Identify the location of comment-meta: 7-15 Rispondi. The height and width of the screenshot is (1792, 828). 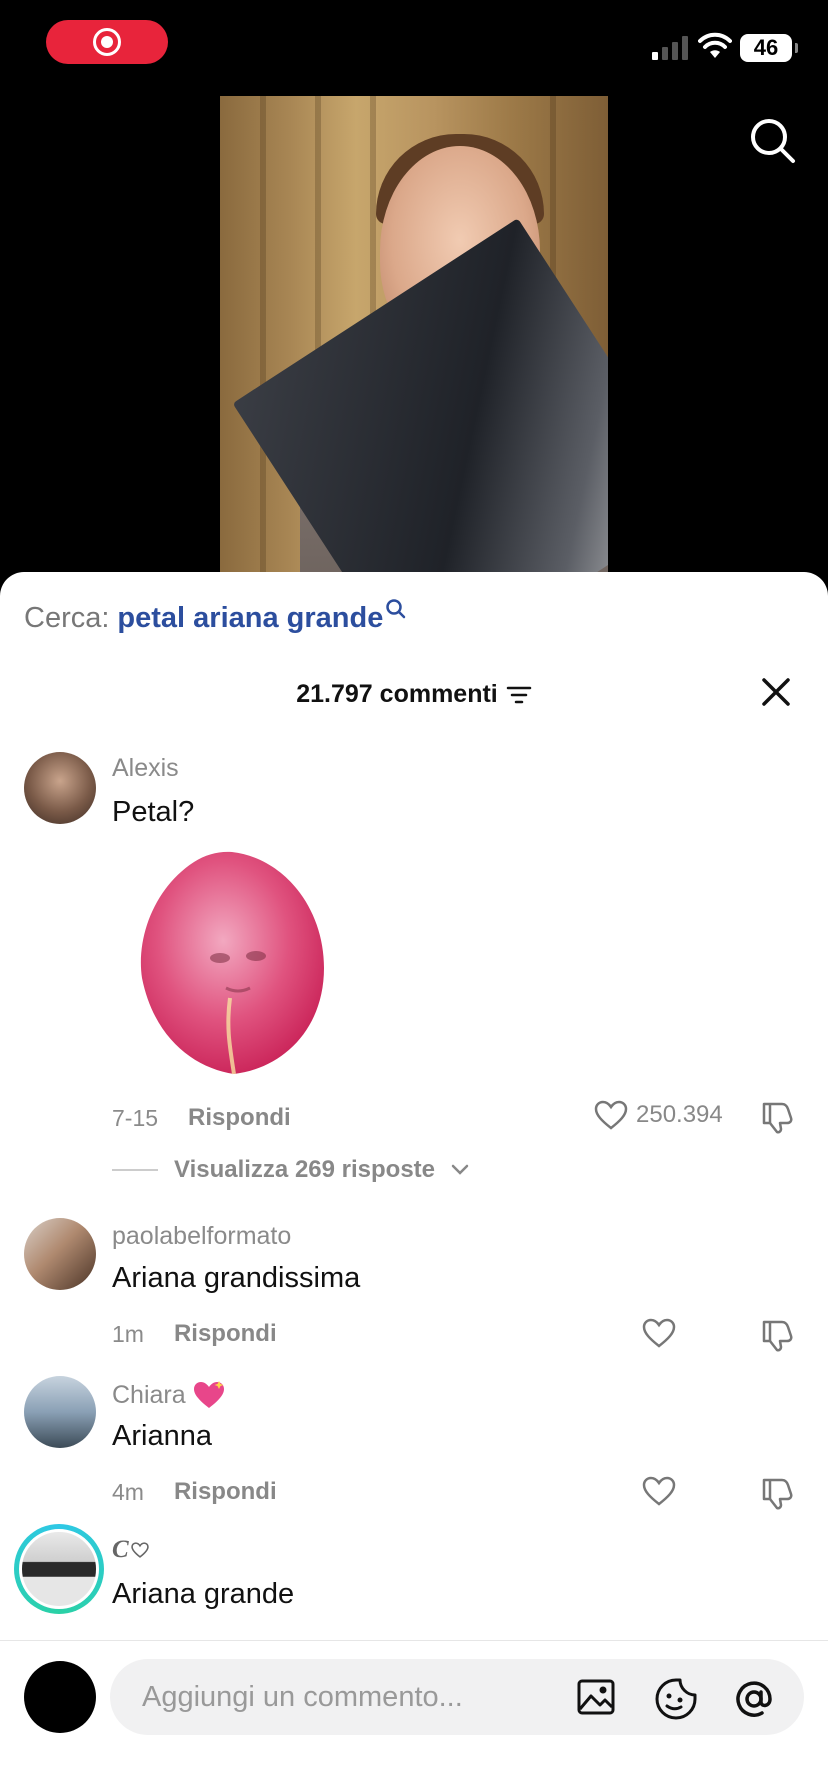
(201, 1118).